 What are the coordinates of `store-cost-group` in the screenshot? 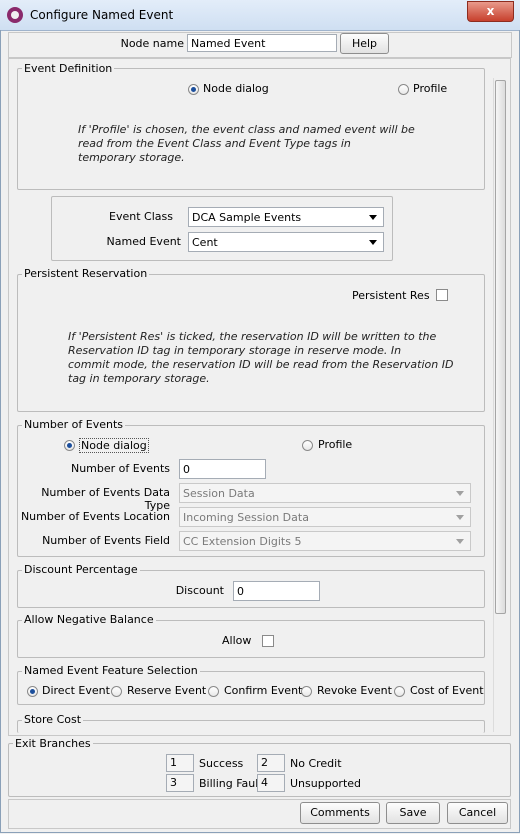 It's located at (251, 726).